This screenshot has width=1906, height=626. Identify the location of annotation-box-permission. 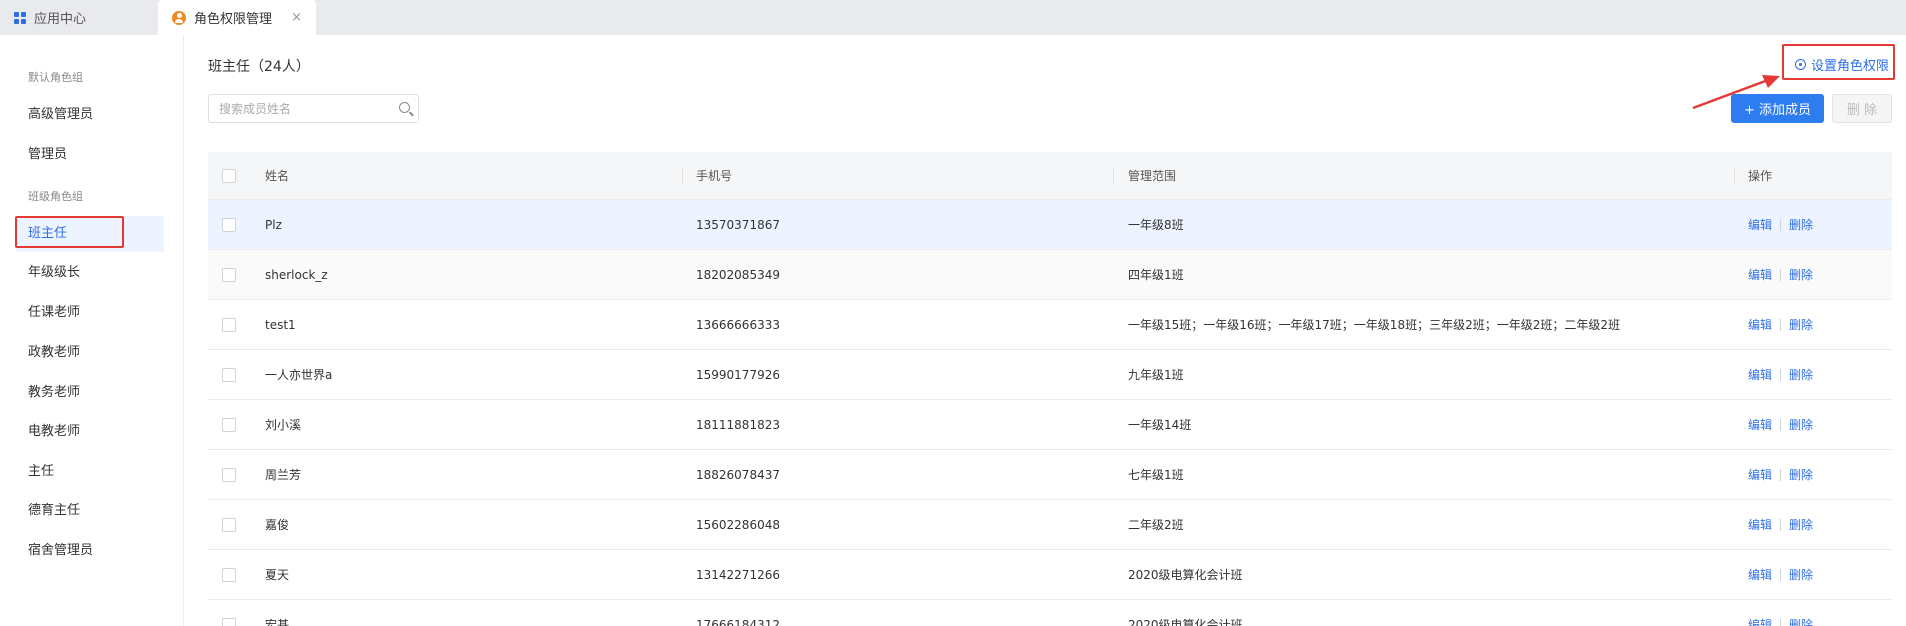
(1838, 62).